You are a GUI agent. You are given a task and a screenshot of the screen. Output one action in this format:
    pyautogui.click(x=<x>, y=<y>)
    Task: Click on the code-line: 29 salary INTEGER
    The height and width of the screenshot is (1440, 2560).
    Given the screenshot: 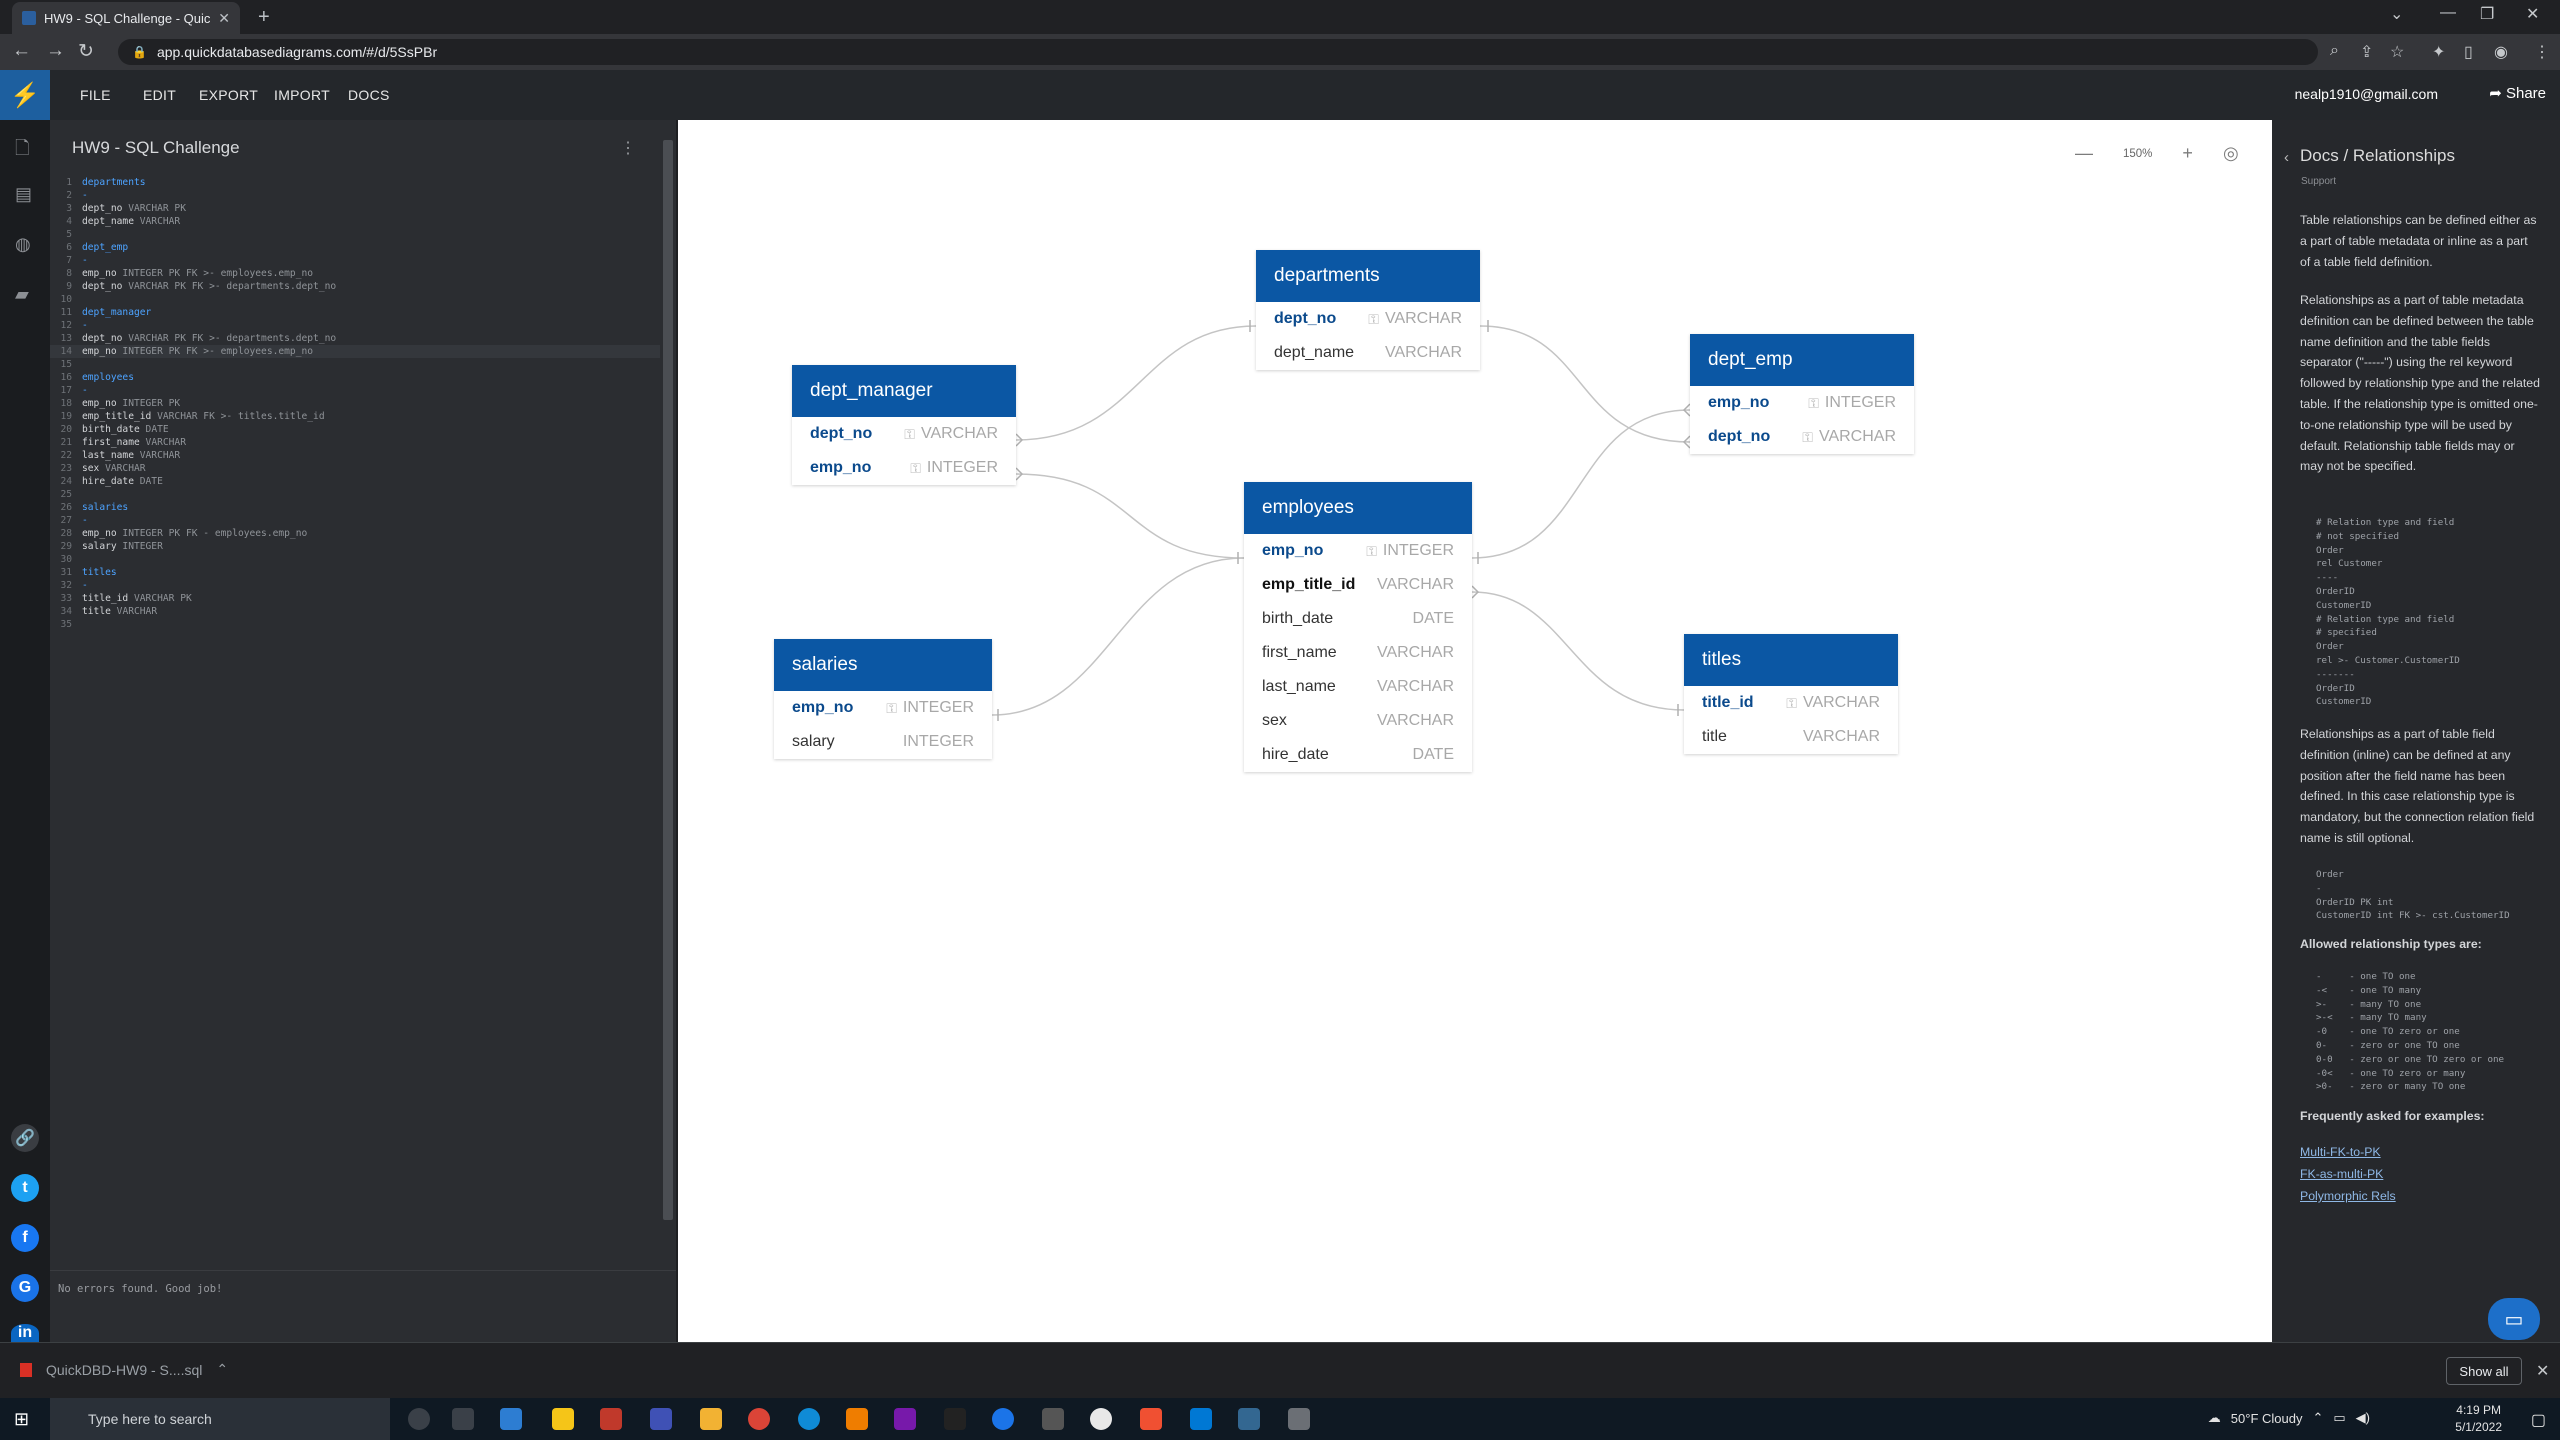 What is the action you would take?
    pyautogui.click(x=355, y=546)
    